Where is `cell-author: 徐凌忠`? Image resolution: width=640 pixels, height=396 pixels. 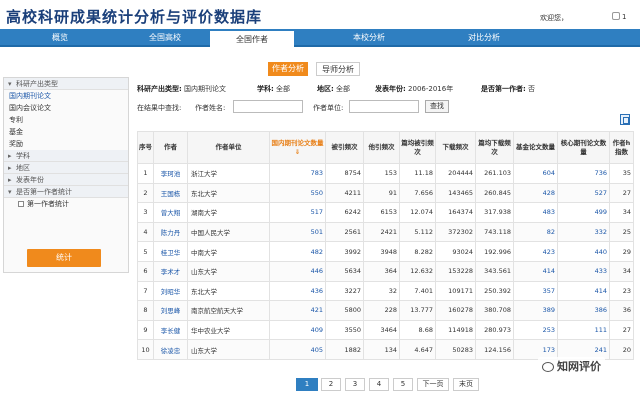
cell-author: 徐凌忠 is located at coordinates (170, 349).